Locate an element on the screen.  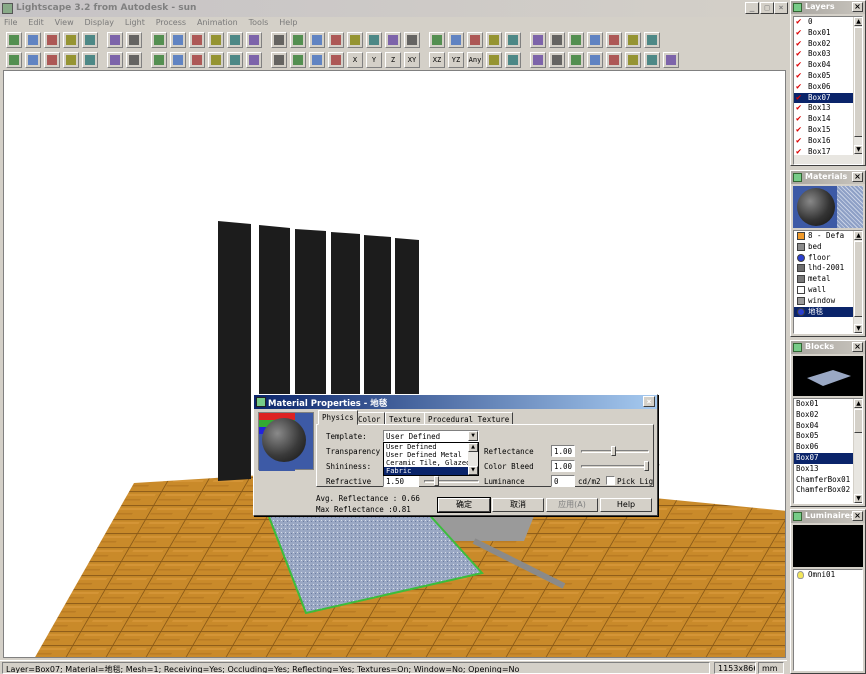
block-select-icon is located at coordinates (197, 60).